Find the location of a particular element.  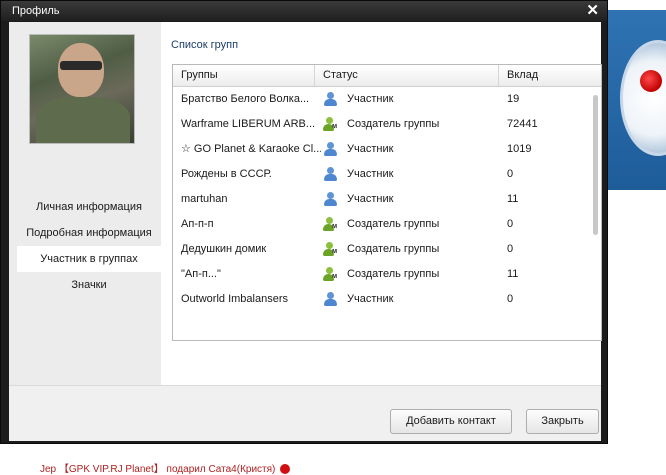

table-row: martuhan Участник 11 is located at coordinates (381, 199).